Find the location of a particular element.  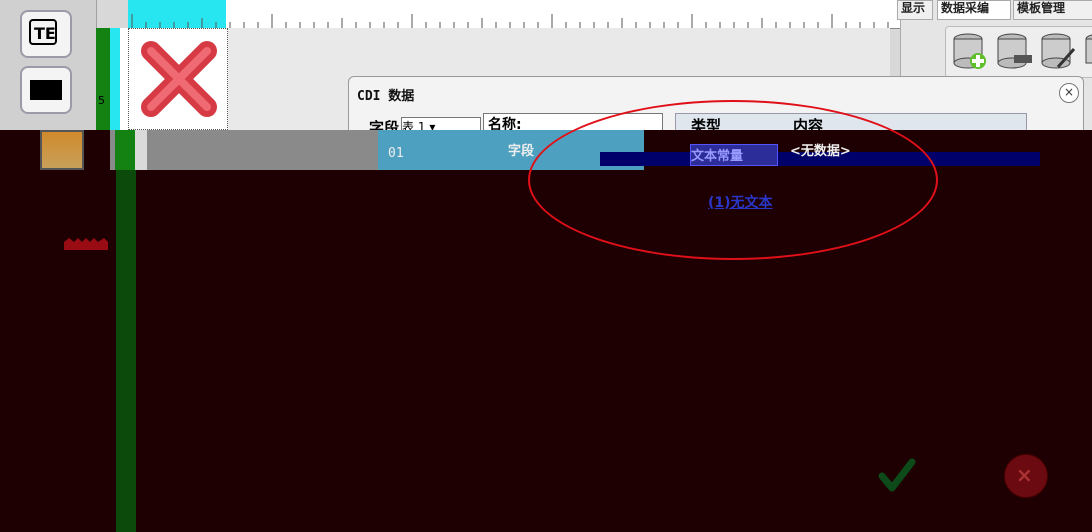

left-ruler: 5 is located at coordinates (113, 79).